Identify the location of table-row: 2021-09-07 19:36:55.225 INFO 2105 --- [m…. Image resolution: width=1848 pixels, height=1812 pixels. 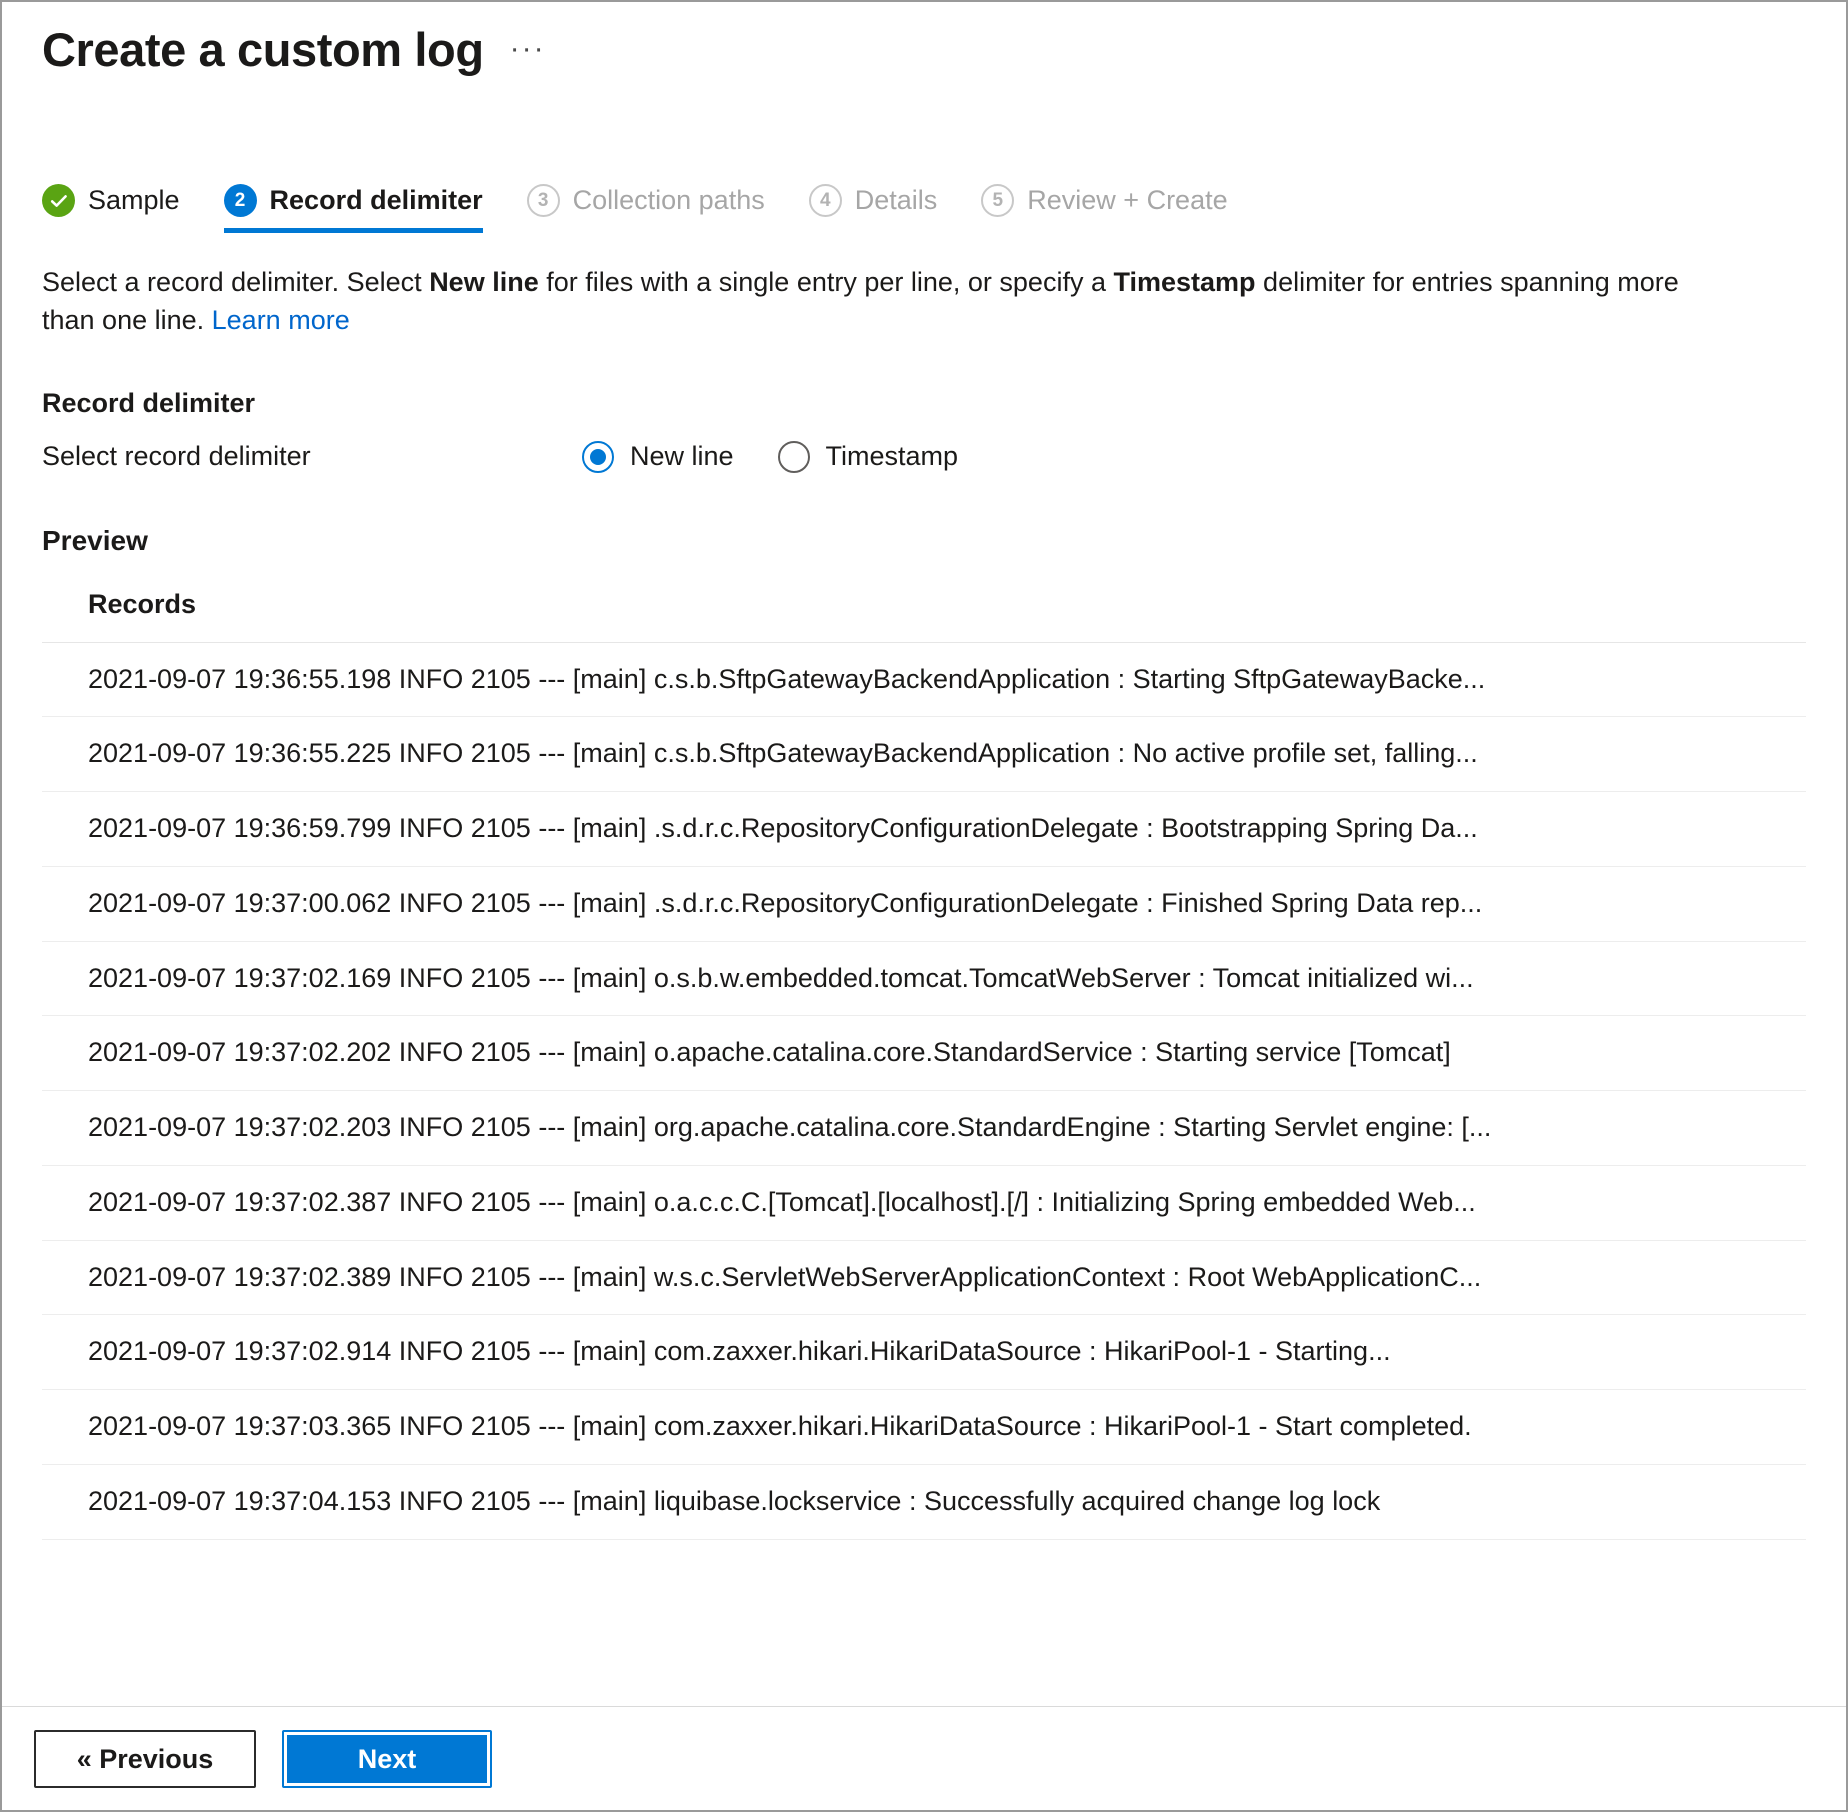
(924, 755).